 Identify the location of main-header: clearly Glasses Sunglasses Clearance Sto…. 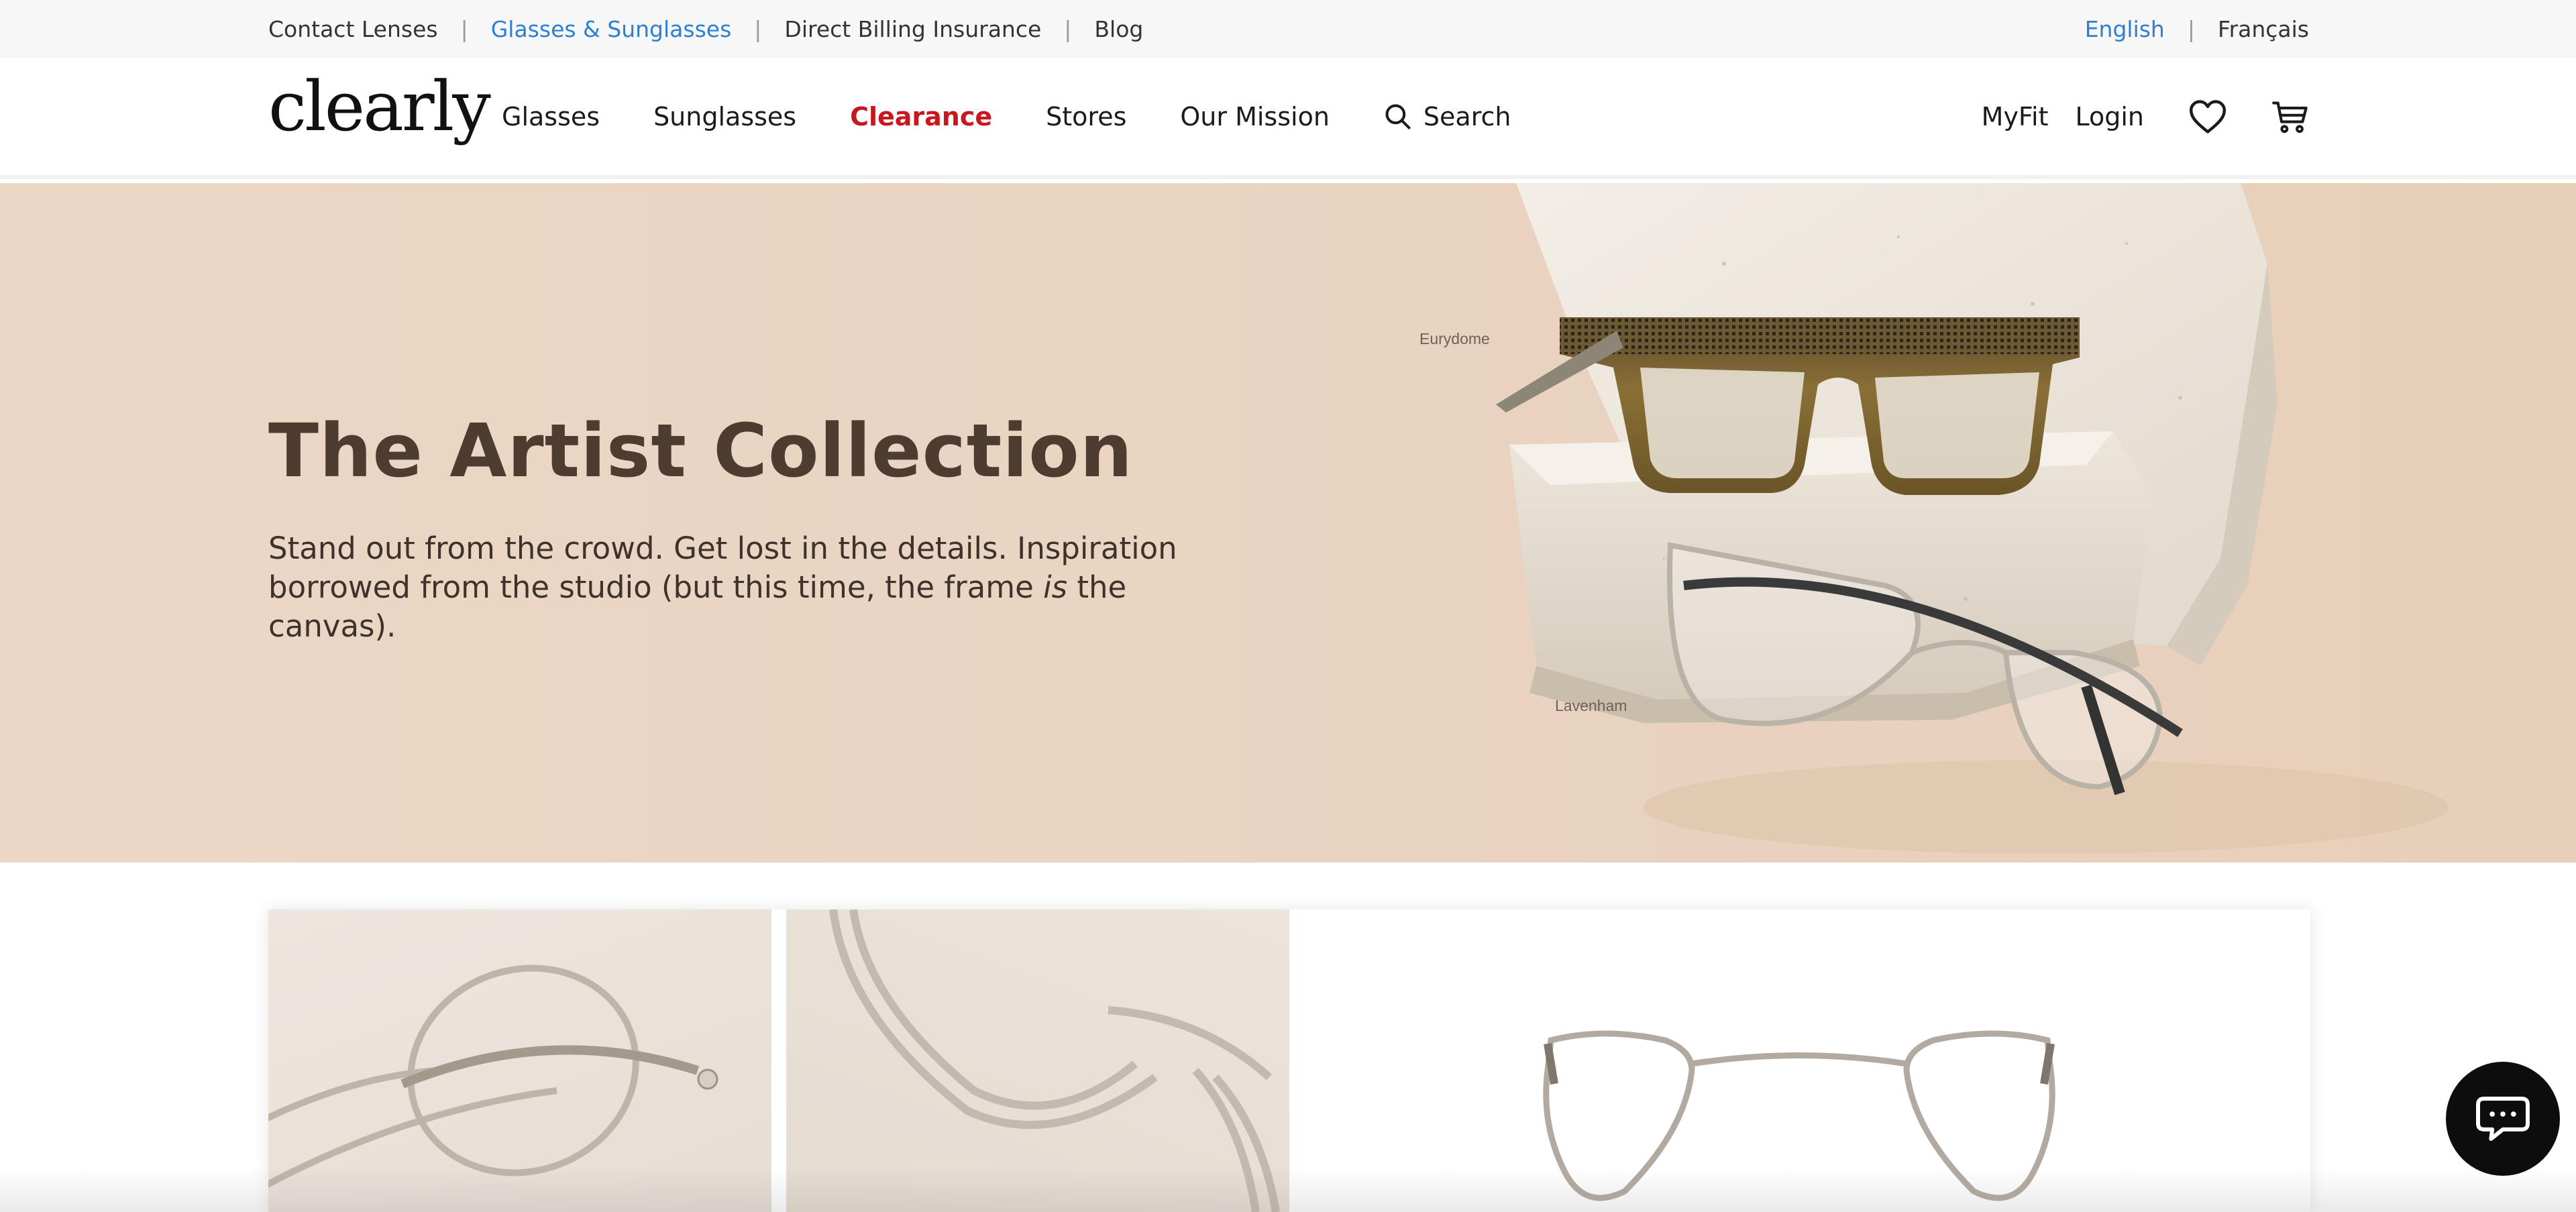
(1288, 118).